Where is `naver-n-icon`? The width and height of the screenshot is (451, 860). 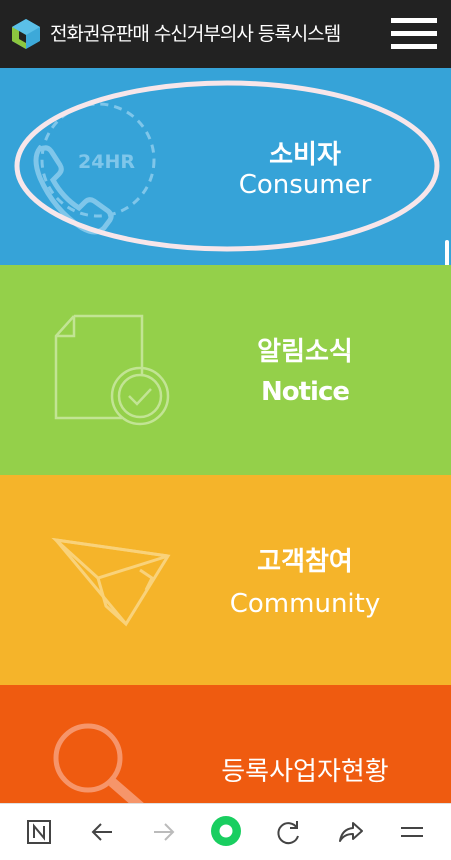
naver-n-icon is located at coordinates (39, 832).